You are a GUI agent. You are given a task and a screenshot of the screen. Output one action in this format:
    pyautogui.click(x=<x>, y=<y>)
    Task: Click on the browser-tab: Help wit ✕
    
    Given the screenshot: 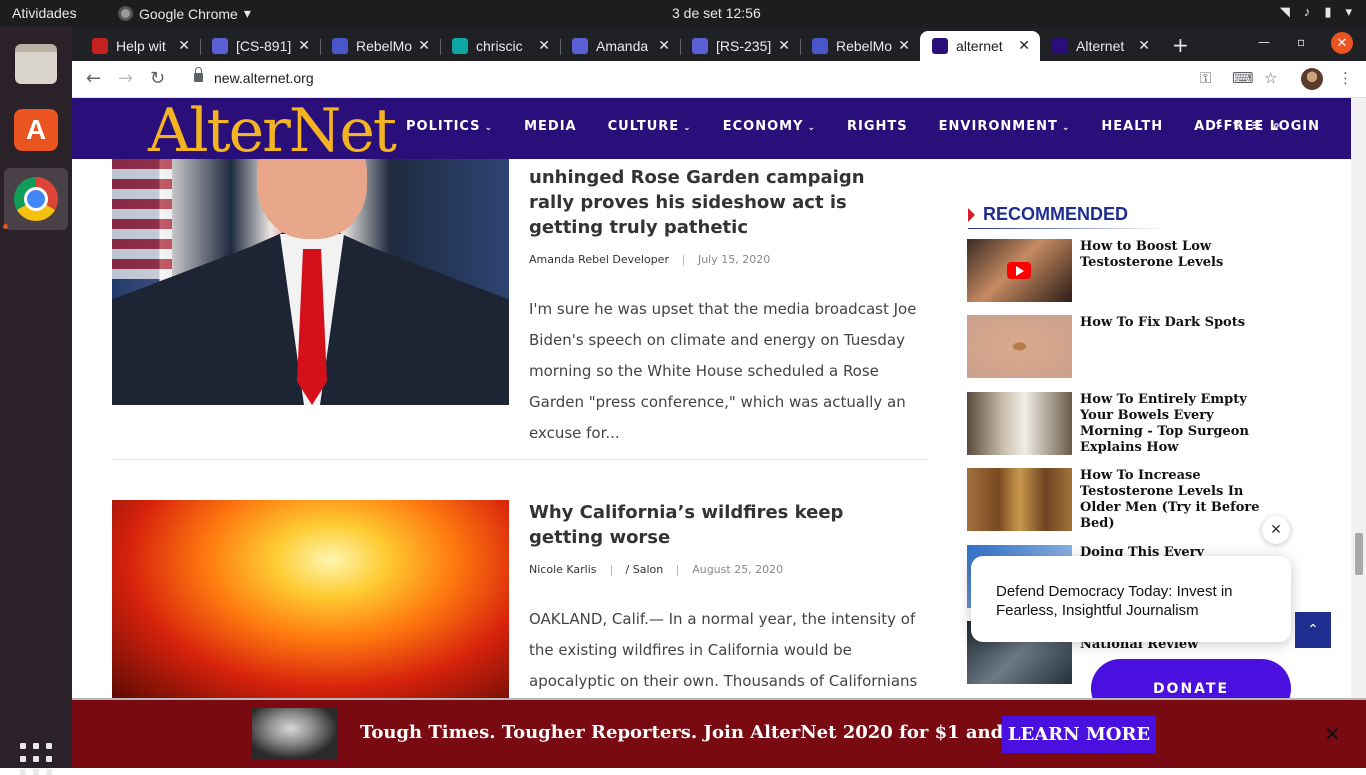 What is the action you would take?
    pyautogui.click(x=140, y=46)
    